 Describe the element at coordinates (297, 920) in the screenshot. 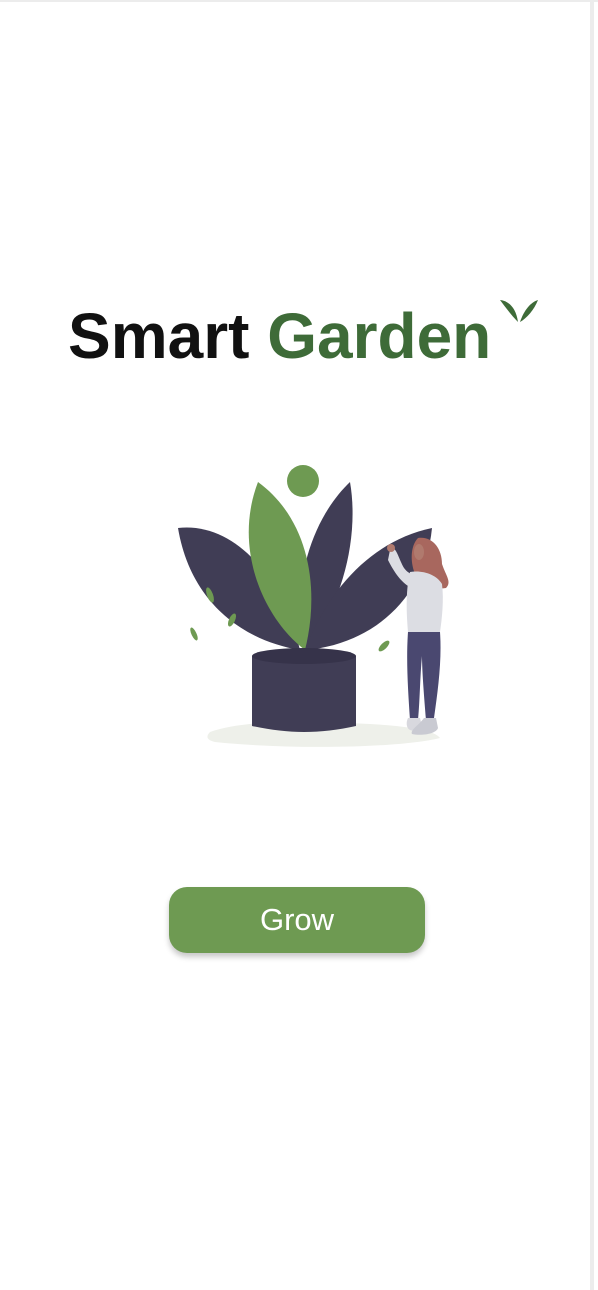

I see `grow-button: Grow` at that location.